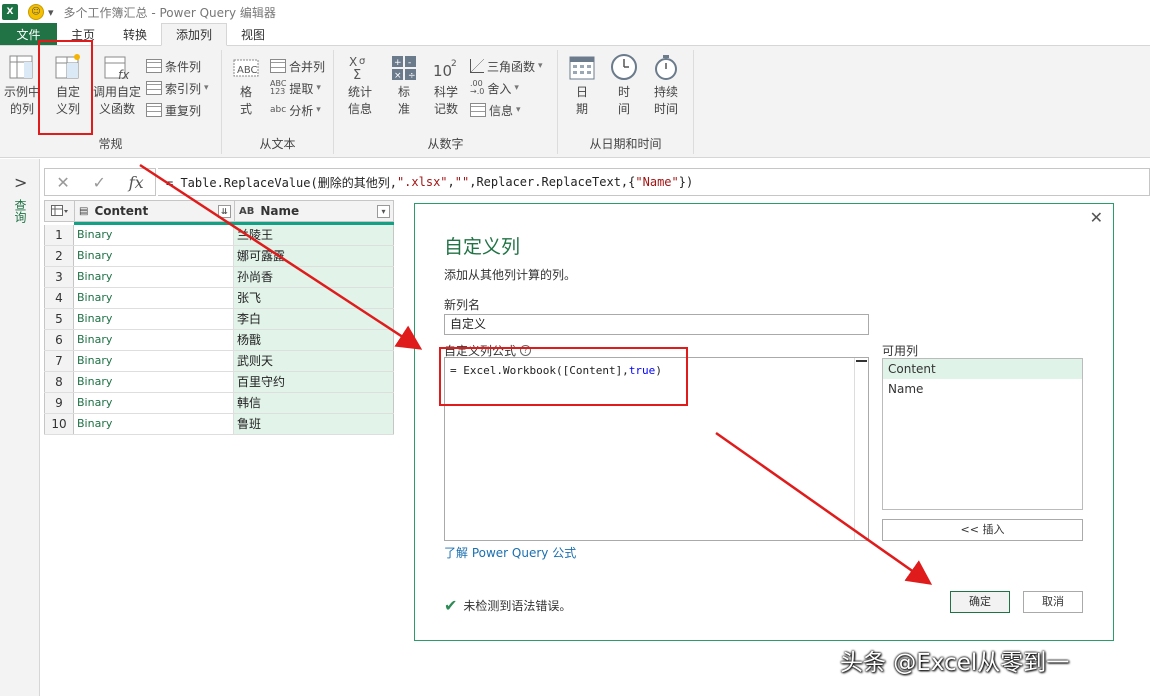 The image size is (1150, 696). I want to click on arrow-to-ok, so click(824, 508).